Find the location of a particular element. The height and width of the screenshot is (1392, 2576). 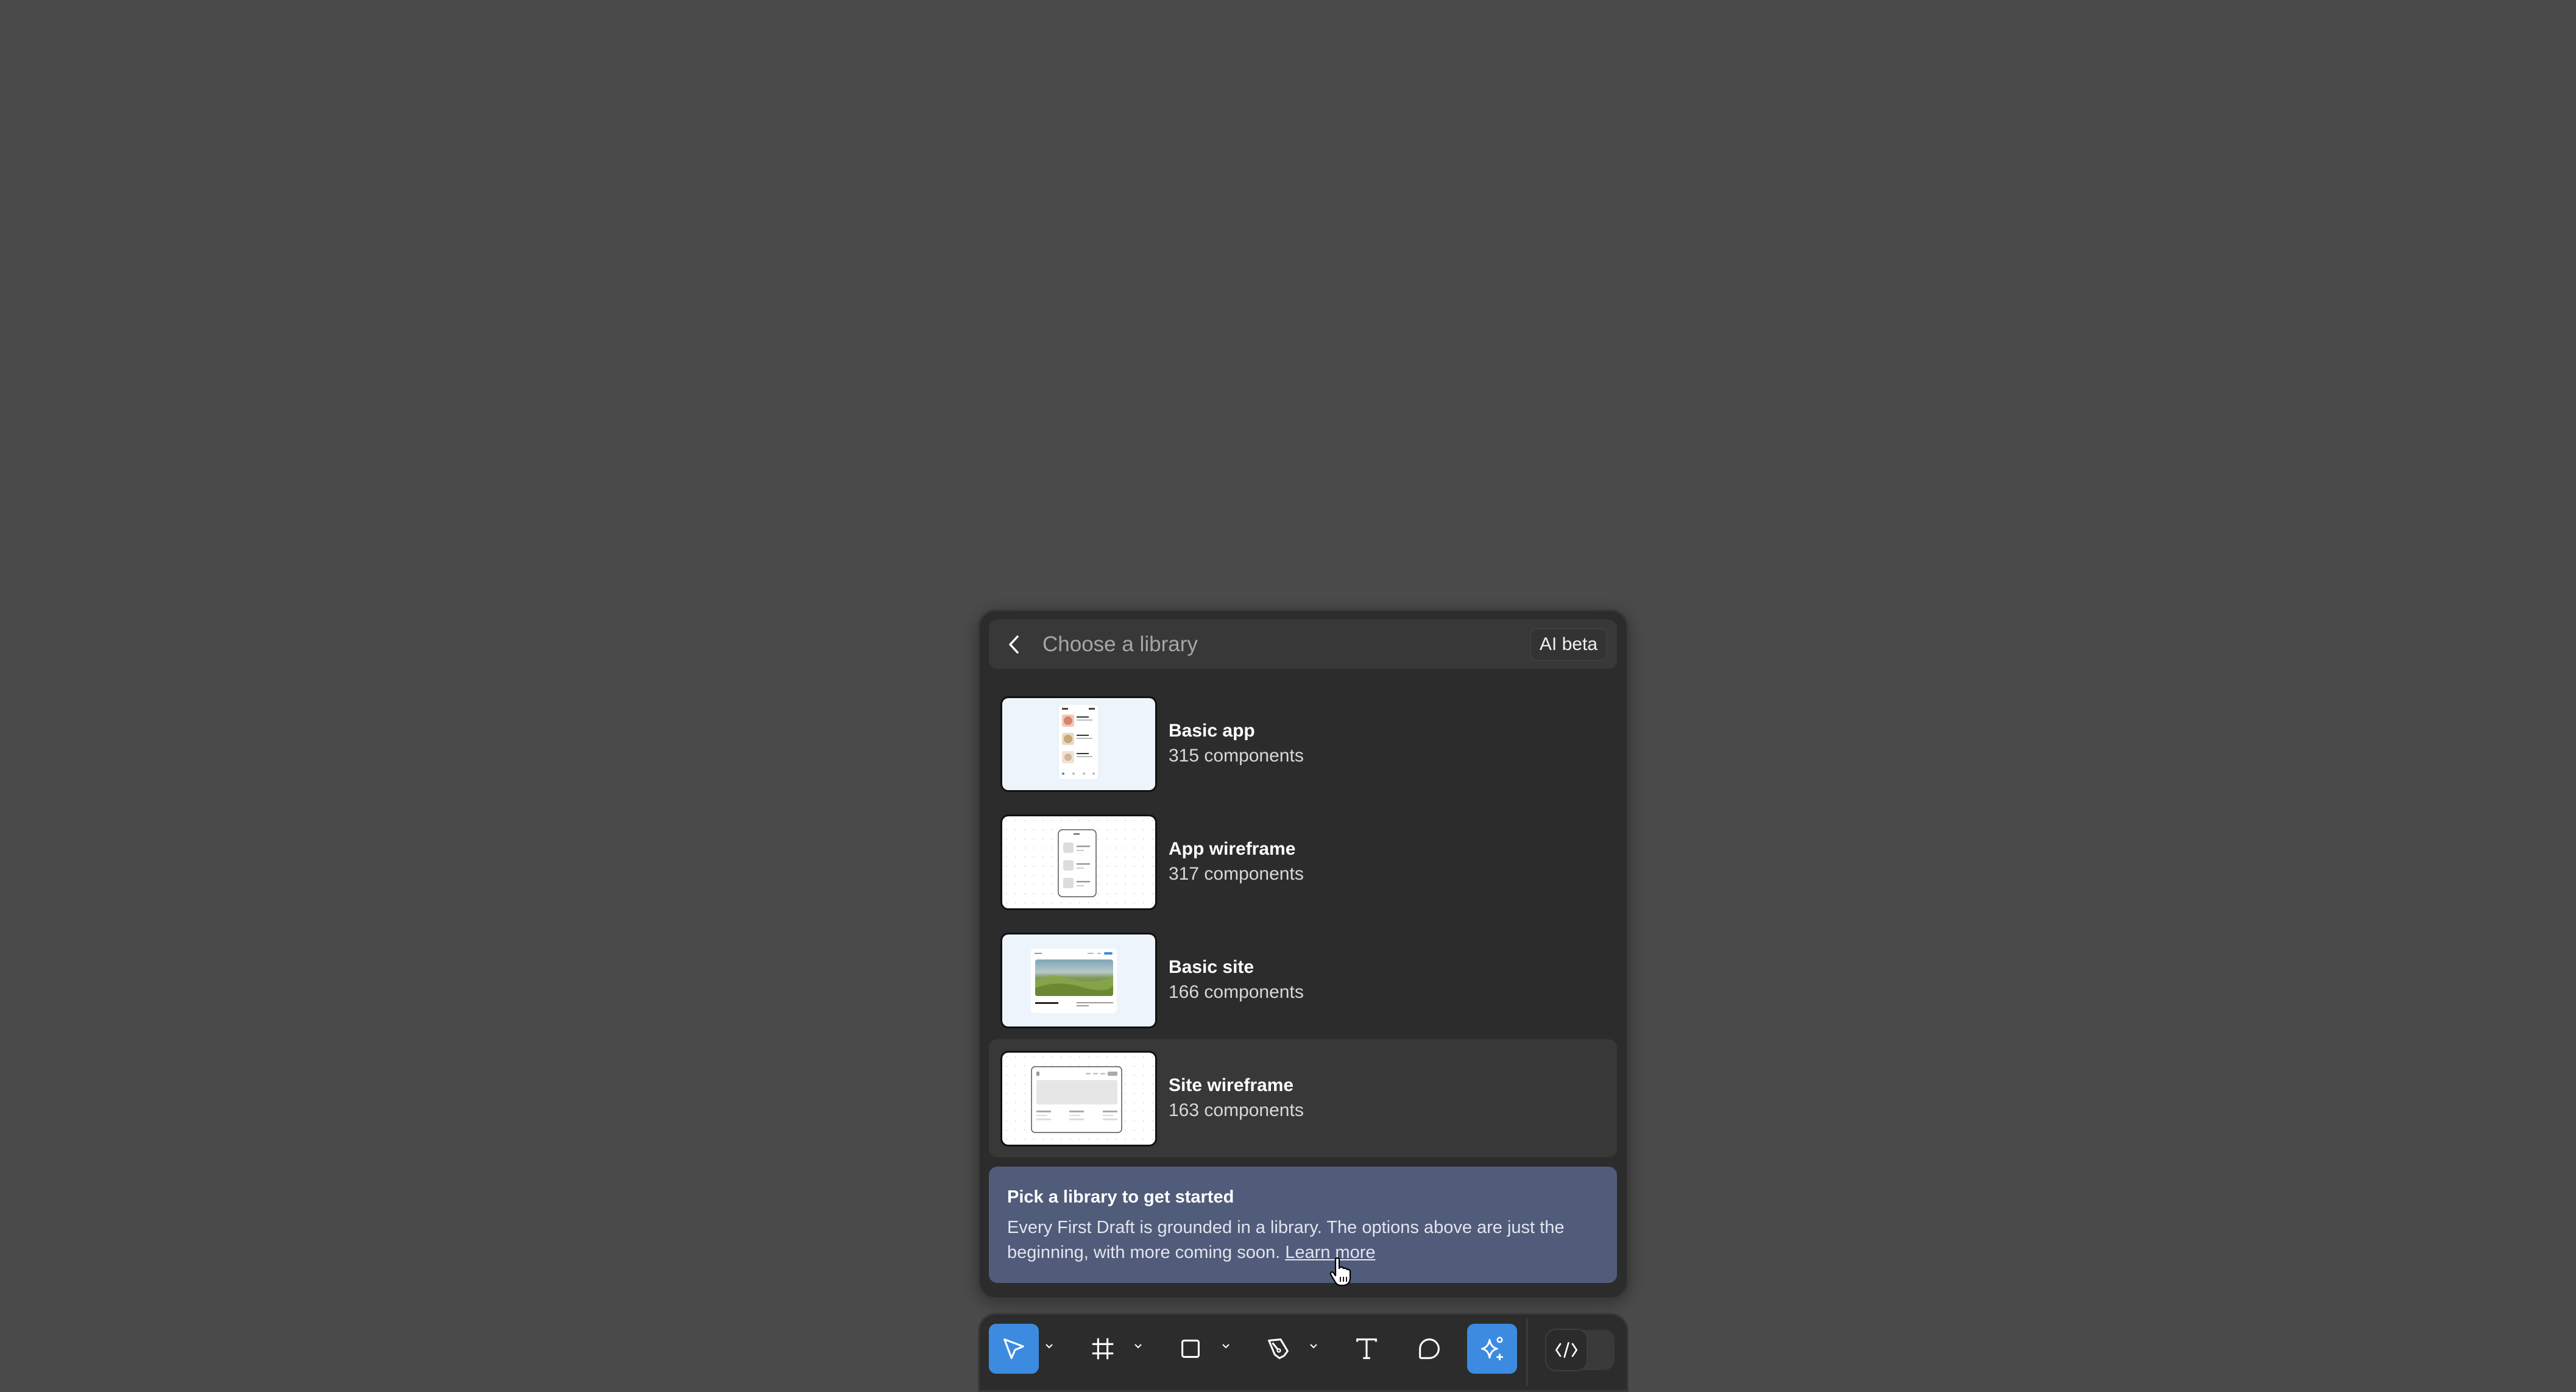

library-item-site-wireframe: Site wireframe 163 components is located at coordinates (1303, 1098).